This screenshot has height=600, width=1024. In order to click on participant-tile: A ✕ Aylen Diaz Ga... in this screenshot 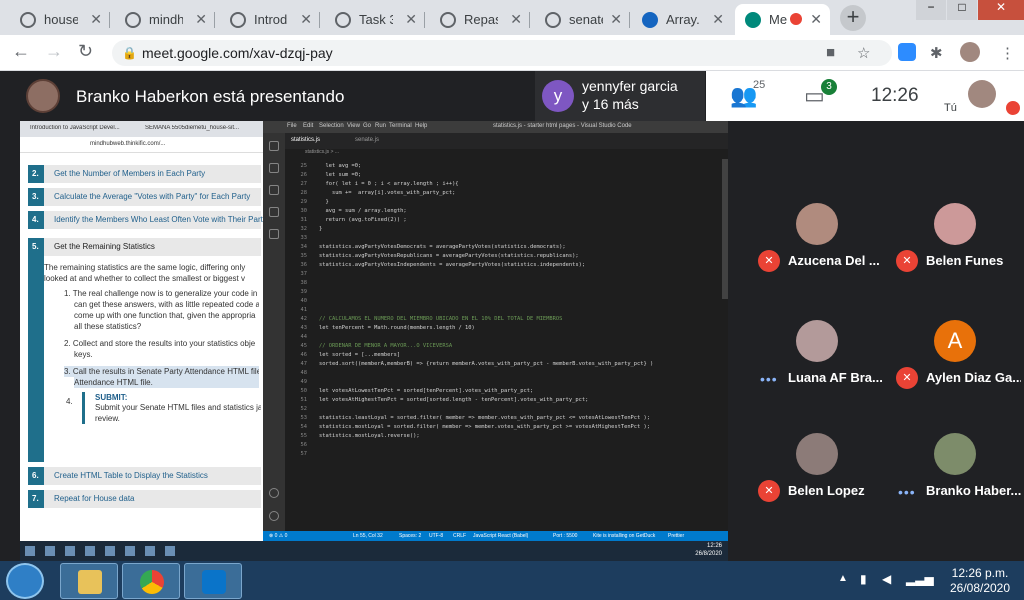, I will do `click(955, 362)`.